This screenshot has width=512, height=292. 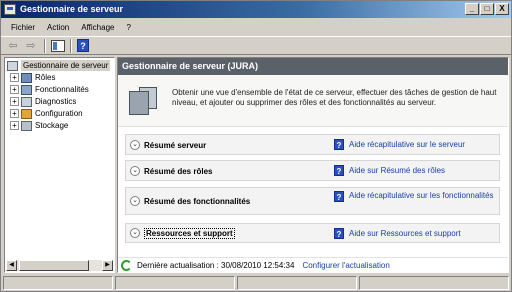 What do you see at coordinates (45, 77) in the screenshot?
I see `tree-item-label: Rôles` at bounding box center [45, 77].